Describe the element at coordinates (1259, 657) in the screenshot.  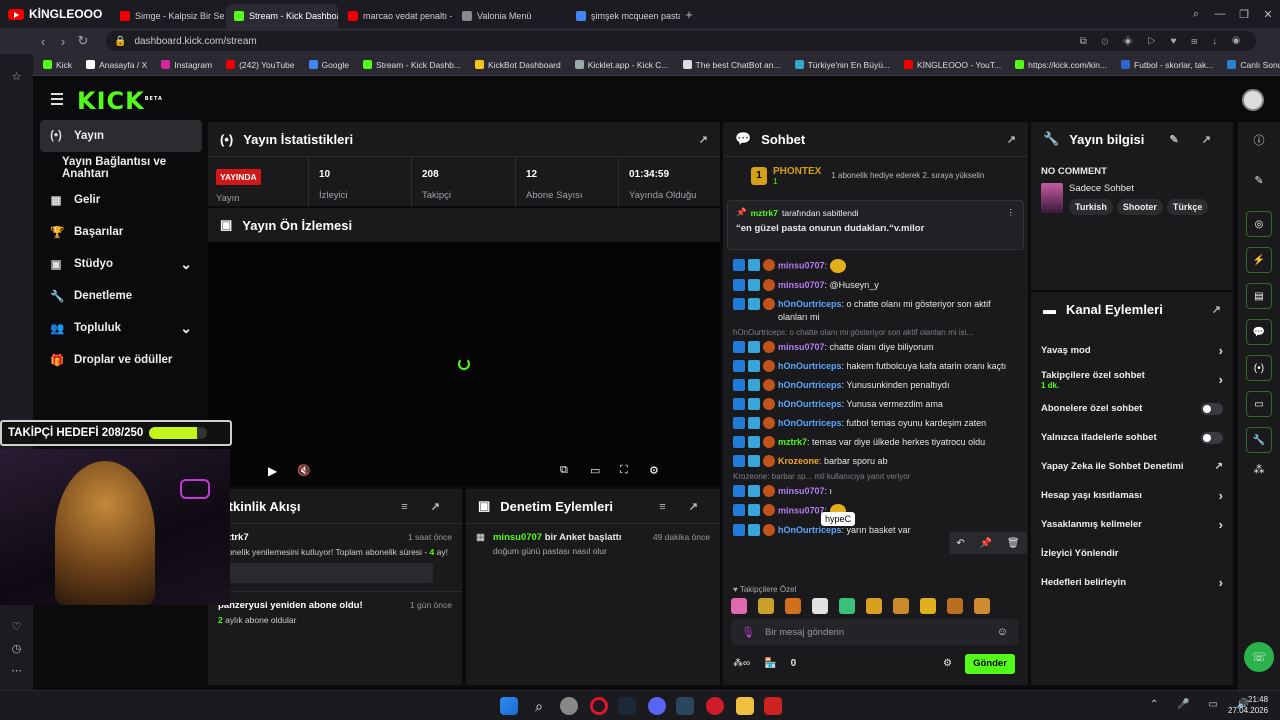
I see `support-button: ☏` at that location.